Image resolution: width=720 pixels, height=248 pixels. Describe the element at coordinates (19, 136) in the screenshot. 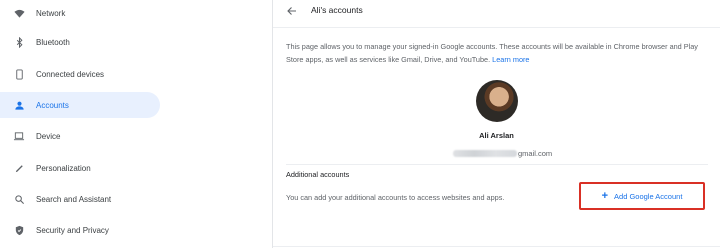

I see `laptop-icon` at that location.